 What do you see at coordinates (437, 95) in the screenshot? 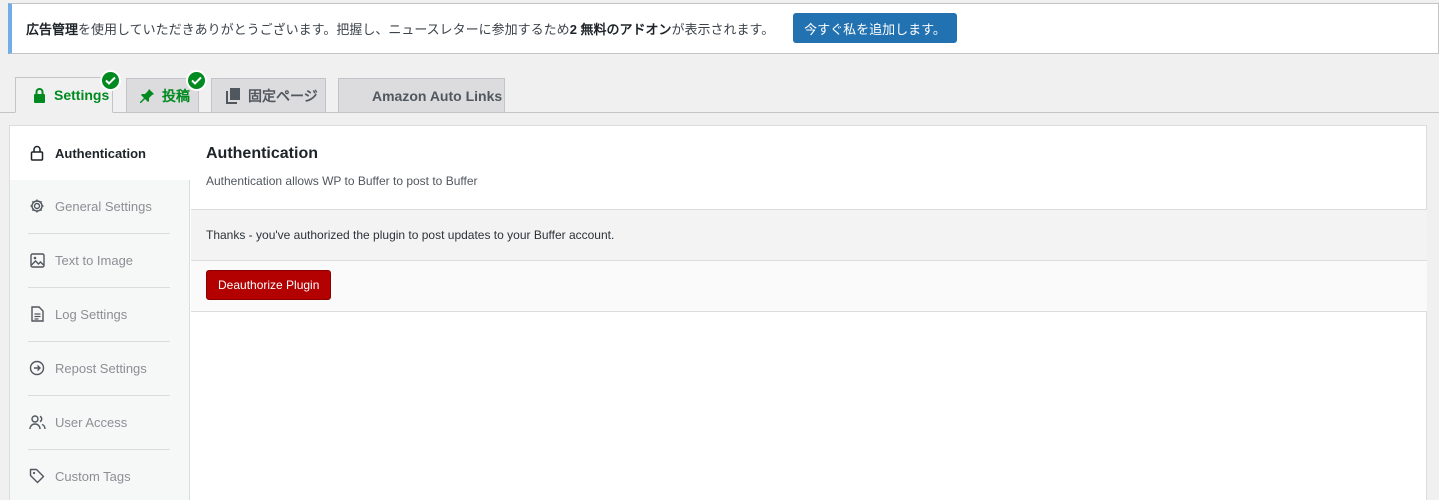
I see `tab-amazon-label: Amazon Auto Links` at bounding box center [437, 95].